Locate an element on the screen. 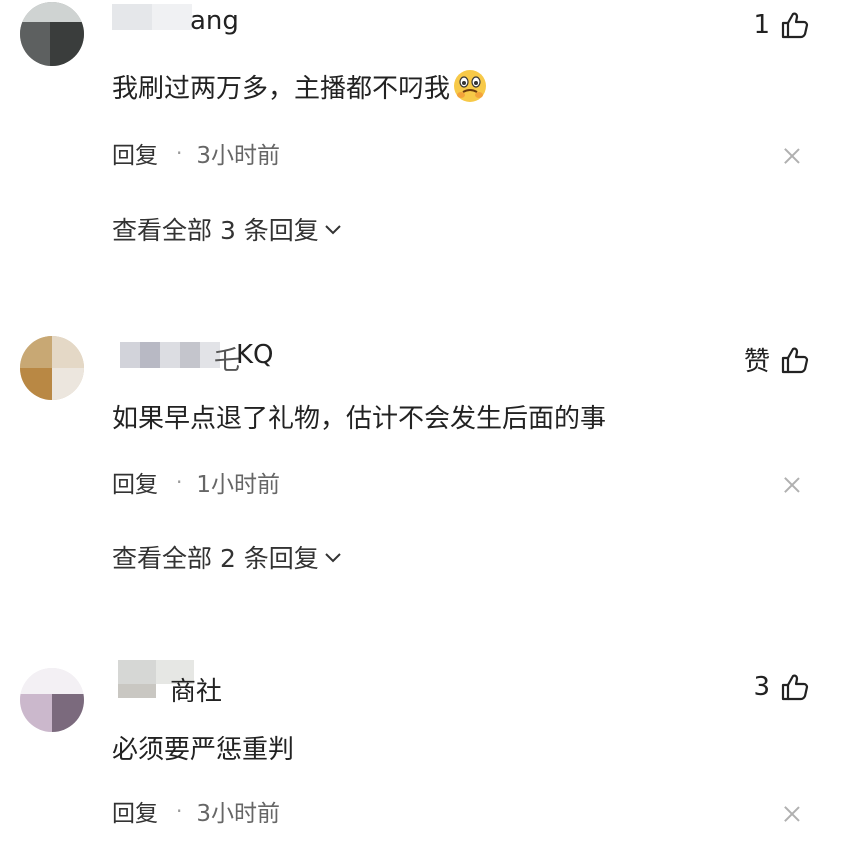 This screenshot has width=856, height=842. comment-text-row: 如果早点退了礼物，估计不会发生后面的事 is located at coordinates (359, 416).